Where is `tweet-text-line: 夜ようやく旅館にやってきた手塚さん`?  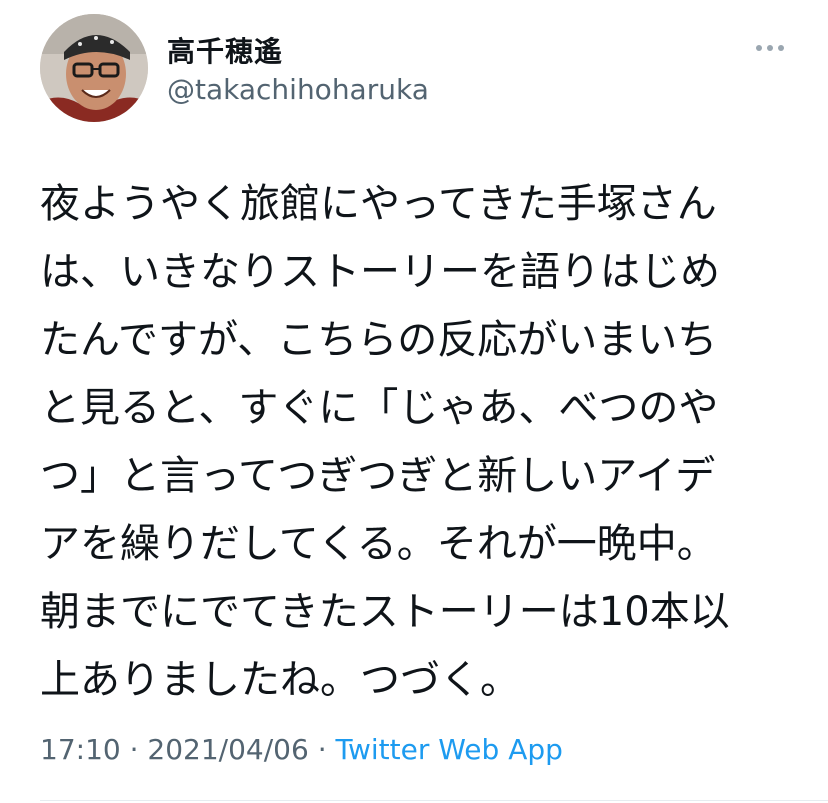
tweet-text-line: 夜ようやく旅館にやってきた手塚さん is located at coordinates (378, 204).